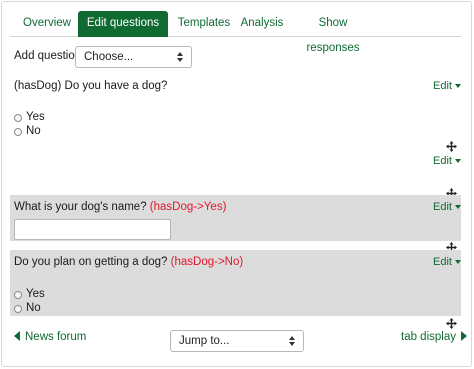 The height and width of the screenshot is (369, 474). Describe the element at coordinates (333, 32) in the screenshot. I see `tab-show-responses: Show responses` at that location.